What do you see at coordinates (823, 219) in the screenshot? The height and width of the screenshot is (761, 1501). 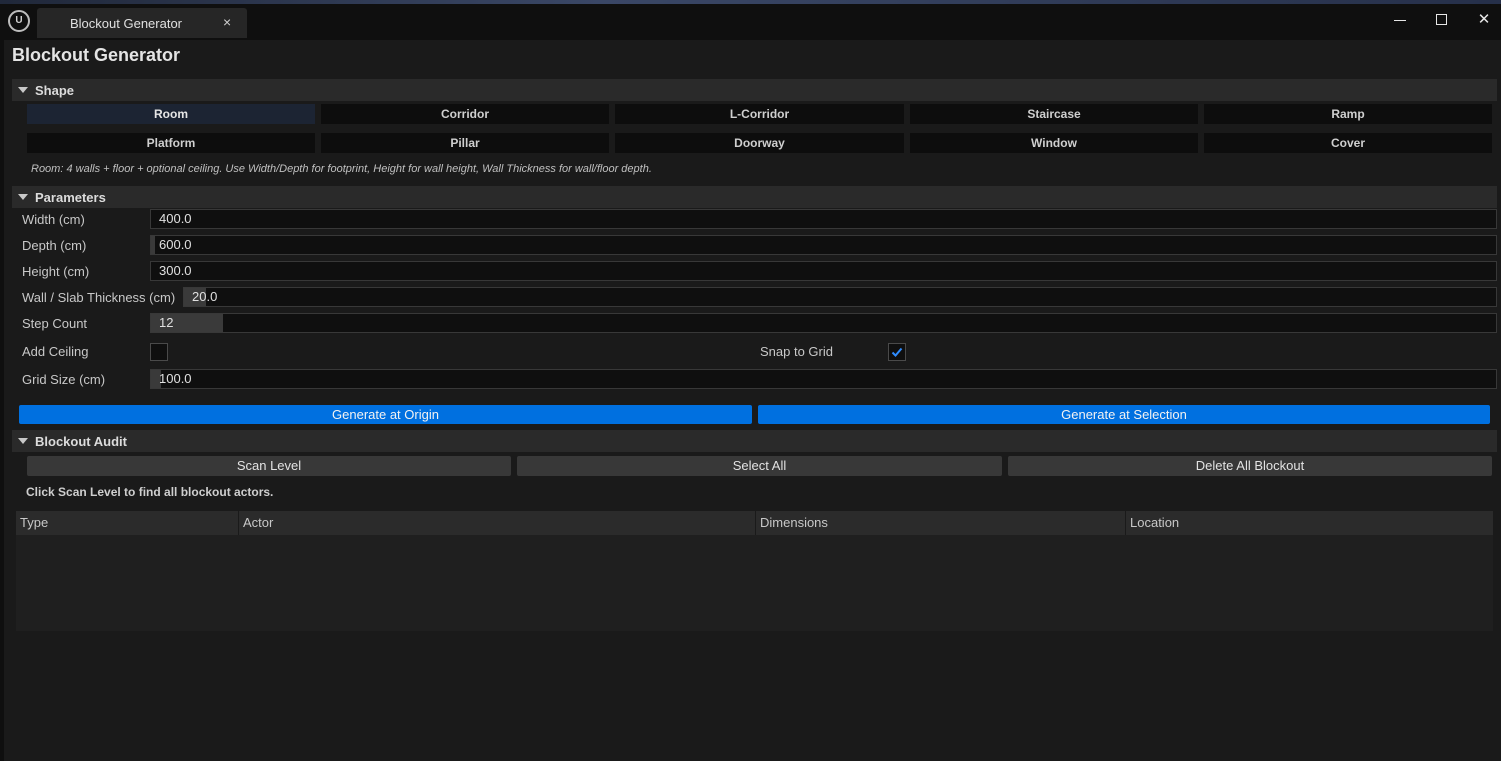 I see `width-field: 400.0` at bounding box center [823, 219].